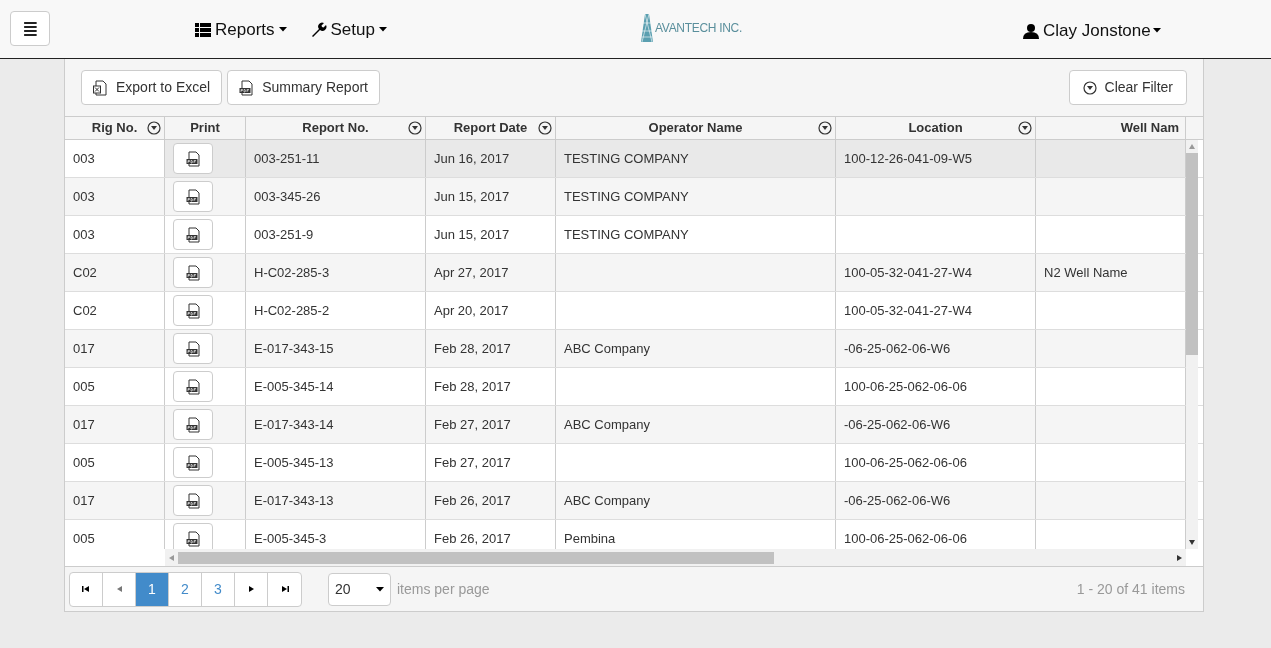  What do you see at coordinates (491, 500) in the screenshot?
I see `table-cell: Feb 26, 2017` at bounding box center [491, 500].